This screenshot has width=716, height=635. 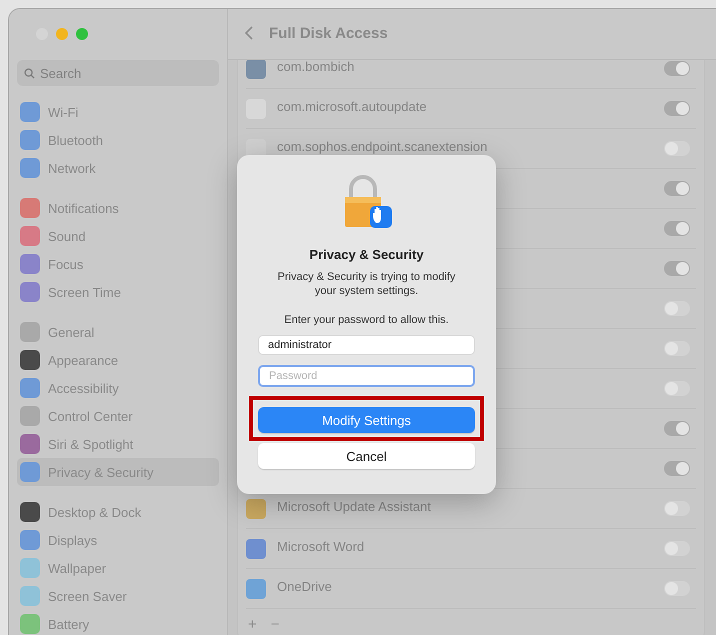 I want to click on dialog-prompt: Enter your password to allow this., so click(x=366, y=320).